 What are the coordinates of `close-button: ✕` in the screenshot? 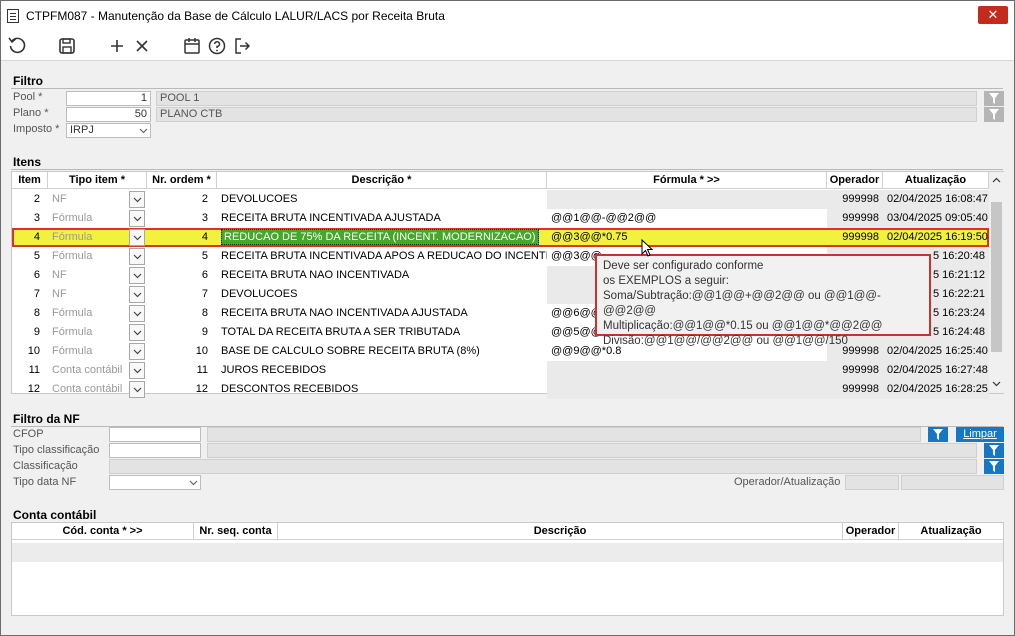 It's located at (993, 15).